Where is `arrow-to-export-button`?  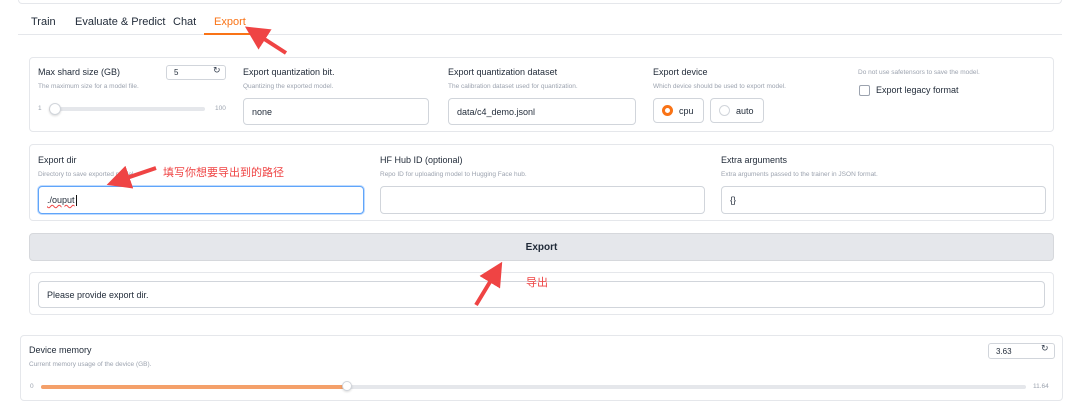
arrow-to-export-button is located at coordinates (488, 284).